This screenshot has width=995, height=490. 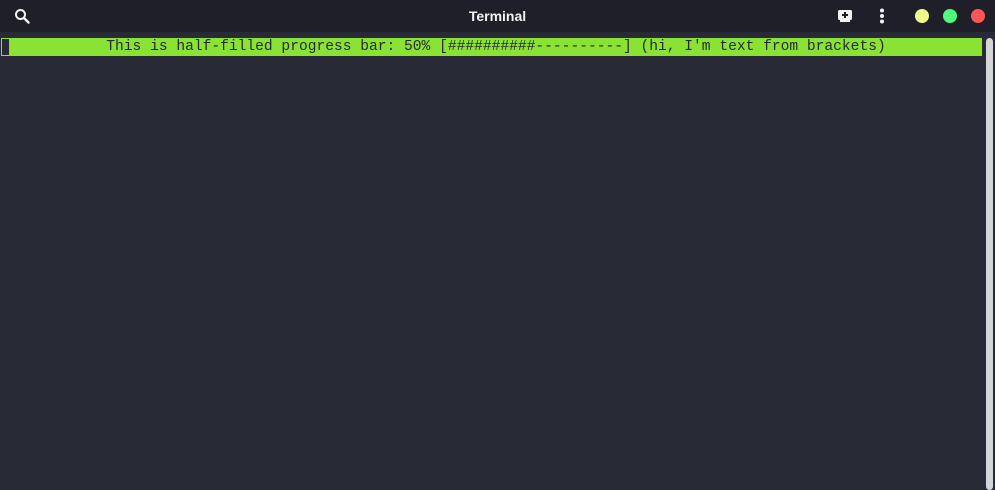 I want to click on cursor, so click(x=5, y=47).